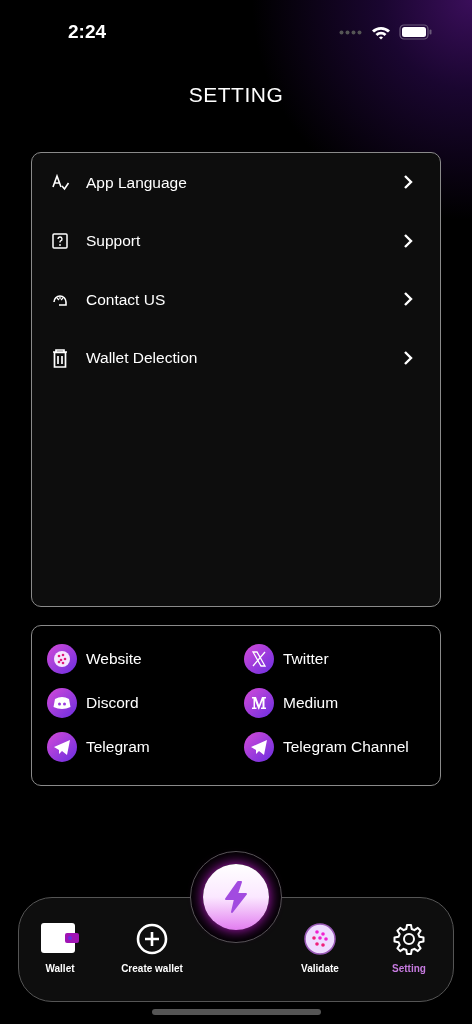  I want to click on settings-icon, so click(409, 939).